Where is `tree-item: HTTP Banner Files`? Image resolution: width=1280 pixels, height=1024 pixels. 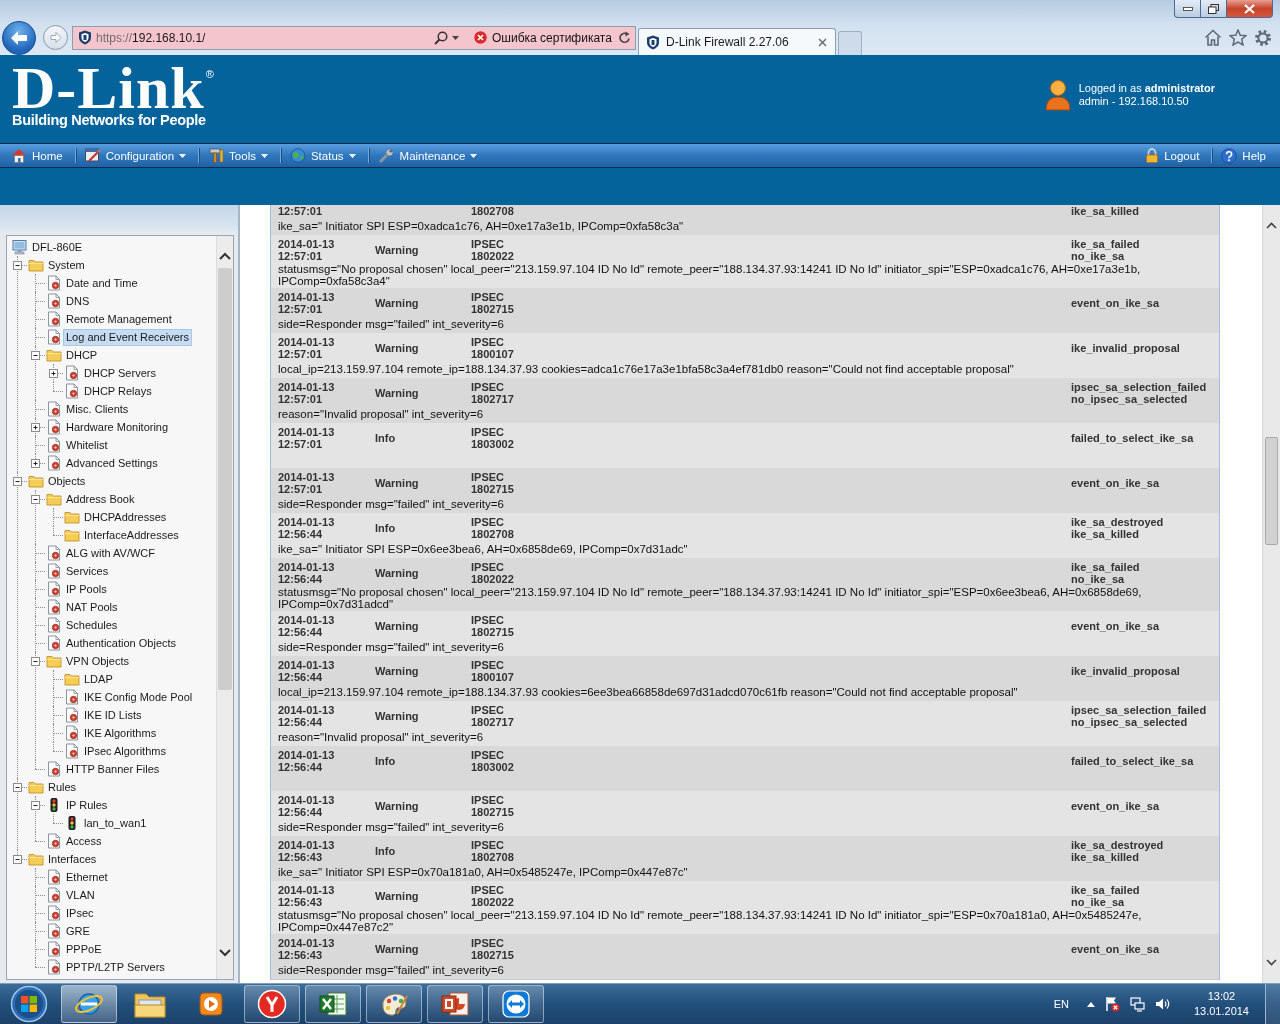 tree-item: HTTP Banner Files is located at coordinates (113, 769).